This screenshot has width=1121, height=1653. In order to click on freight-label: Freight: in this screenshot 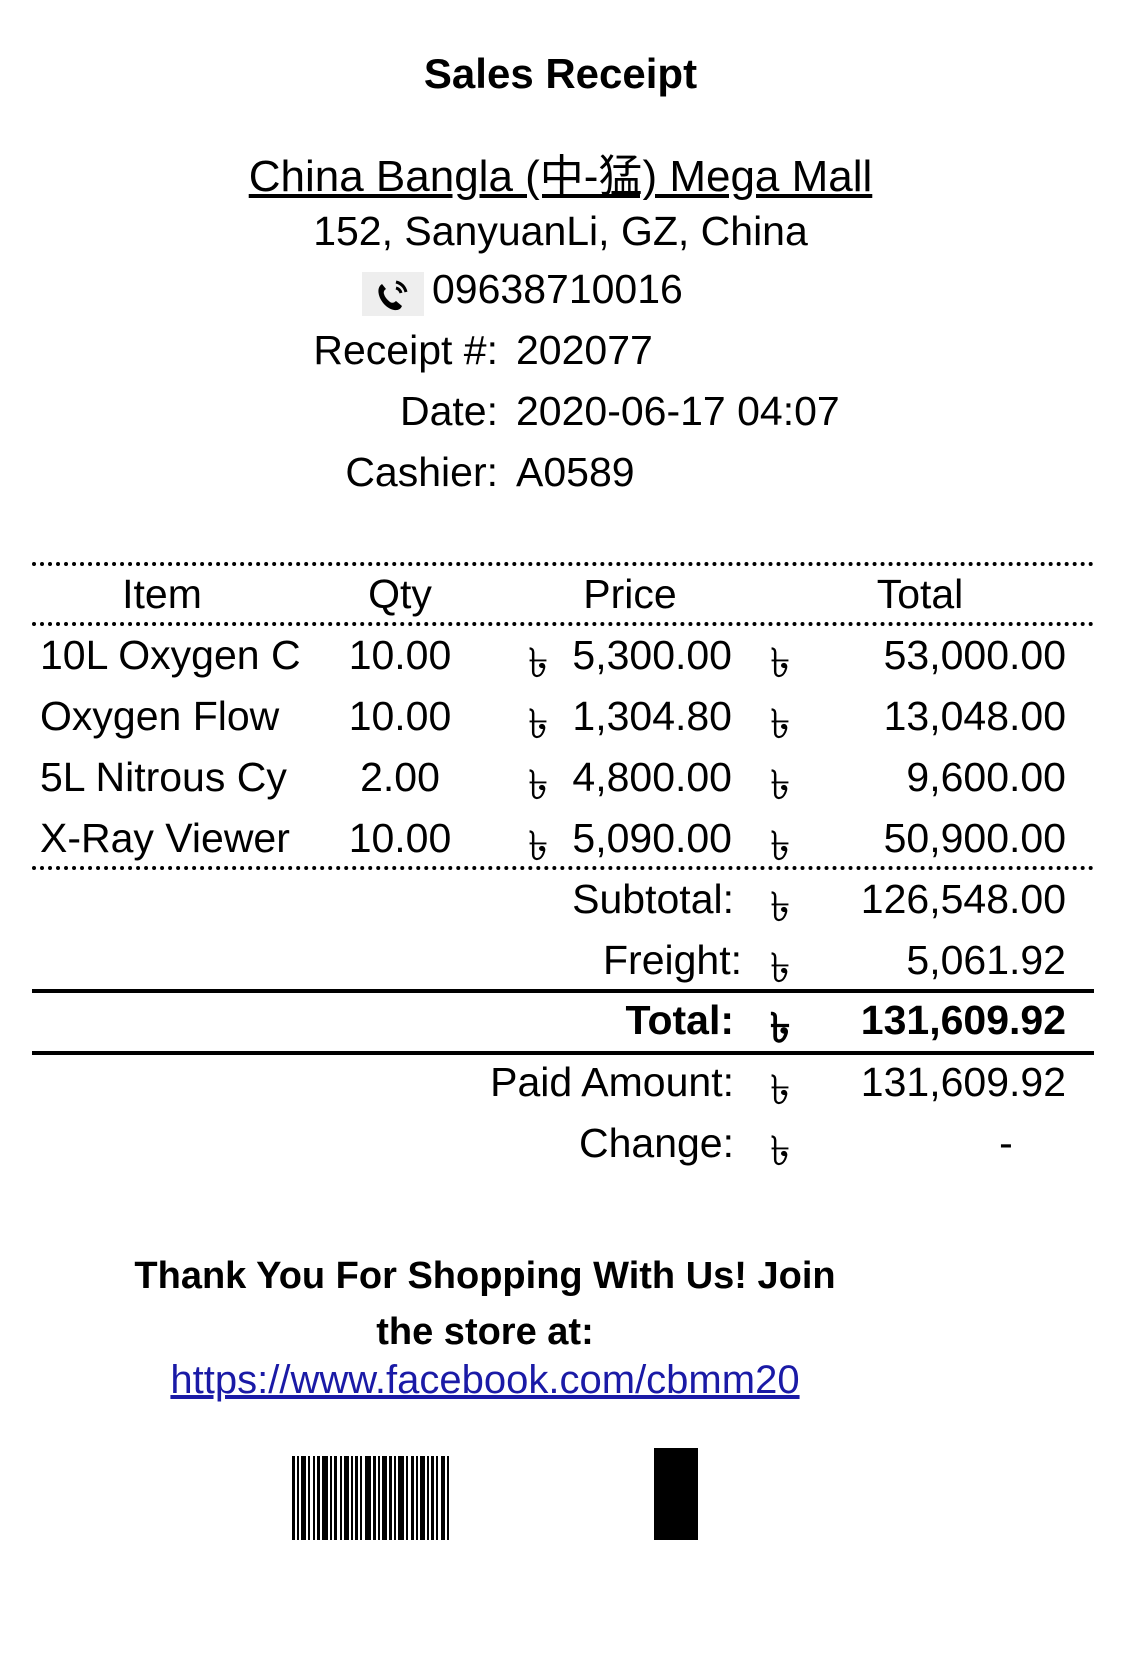, I will do `click(672, 960)`.